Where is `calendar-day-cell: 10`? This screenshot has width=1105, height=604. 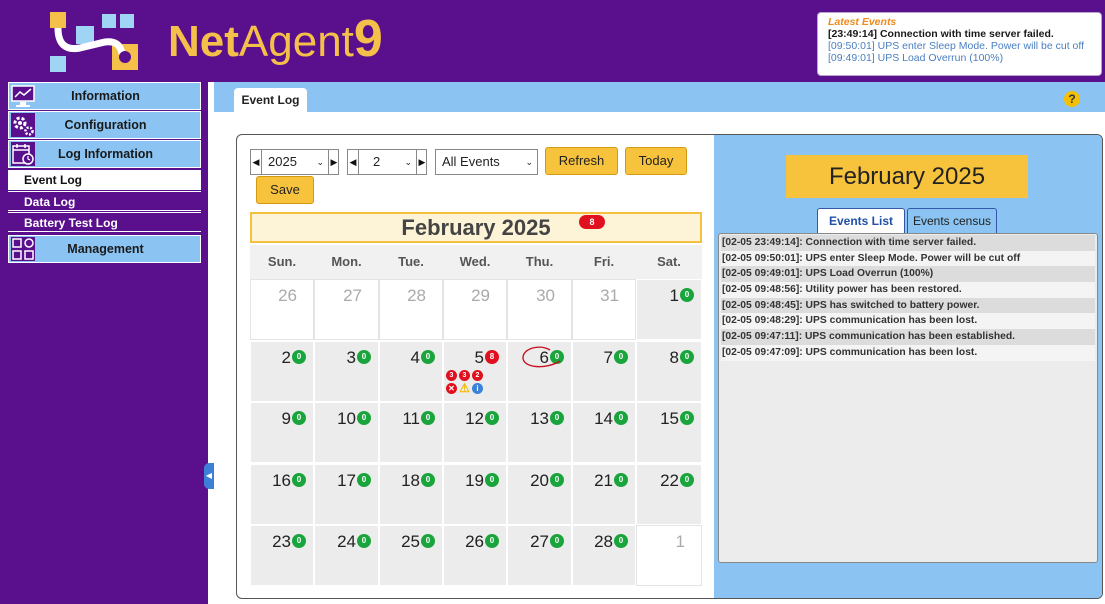 calendar-day-cell: 10 is located at coordinates (669, 309).